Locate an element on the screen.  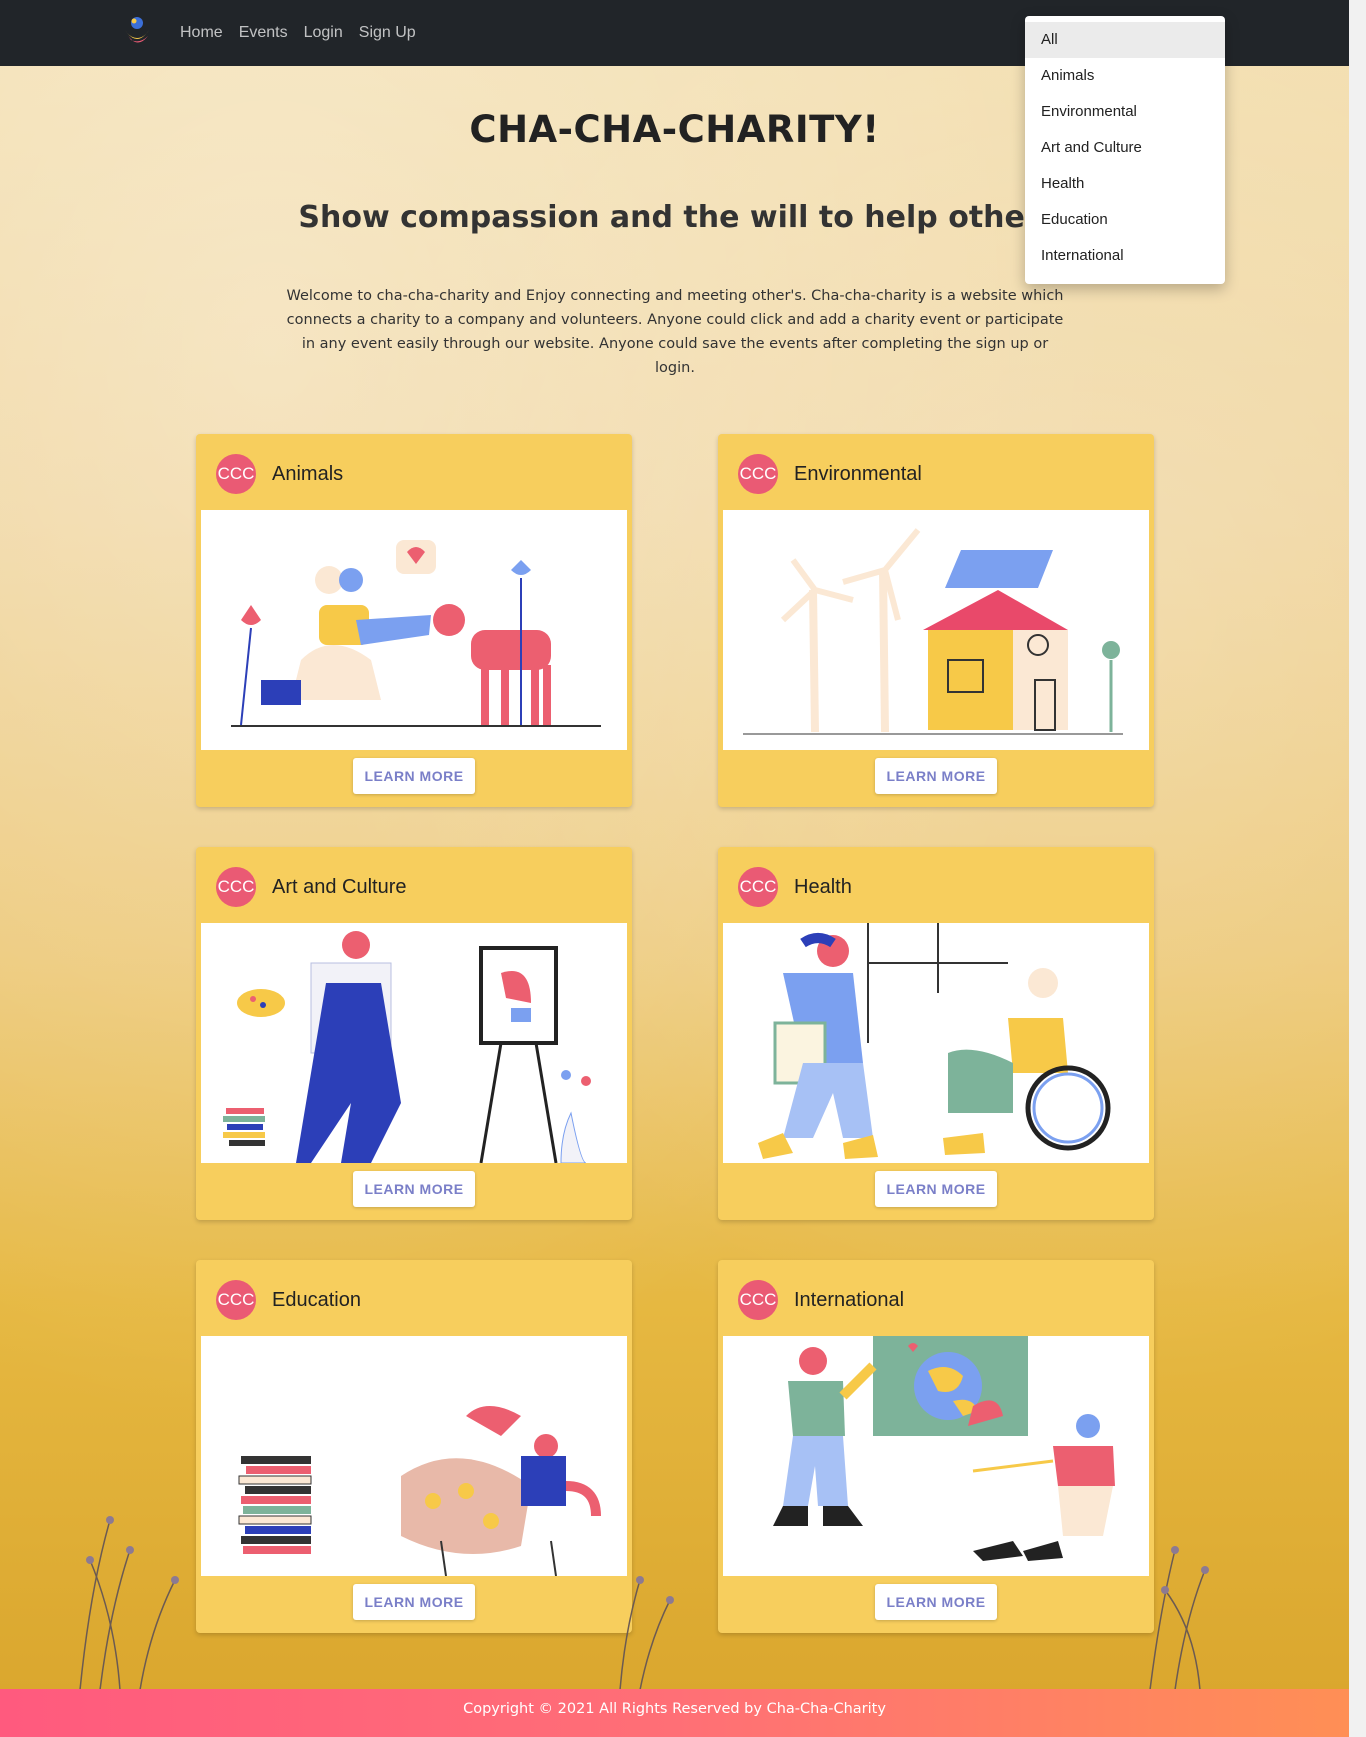
dropdown-option-education: Education is located at coordinates (1125, 220).